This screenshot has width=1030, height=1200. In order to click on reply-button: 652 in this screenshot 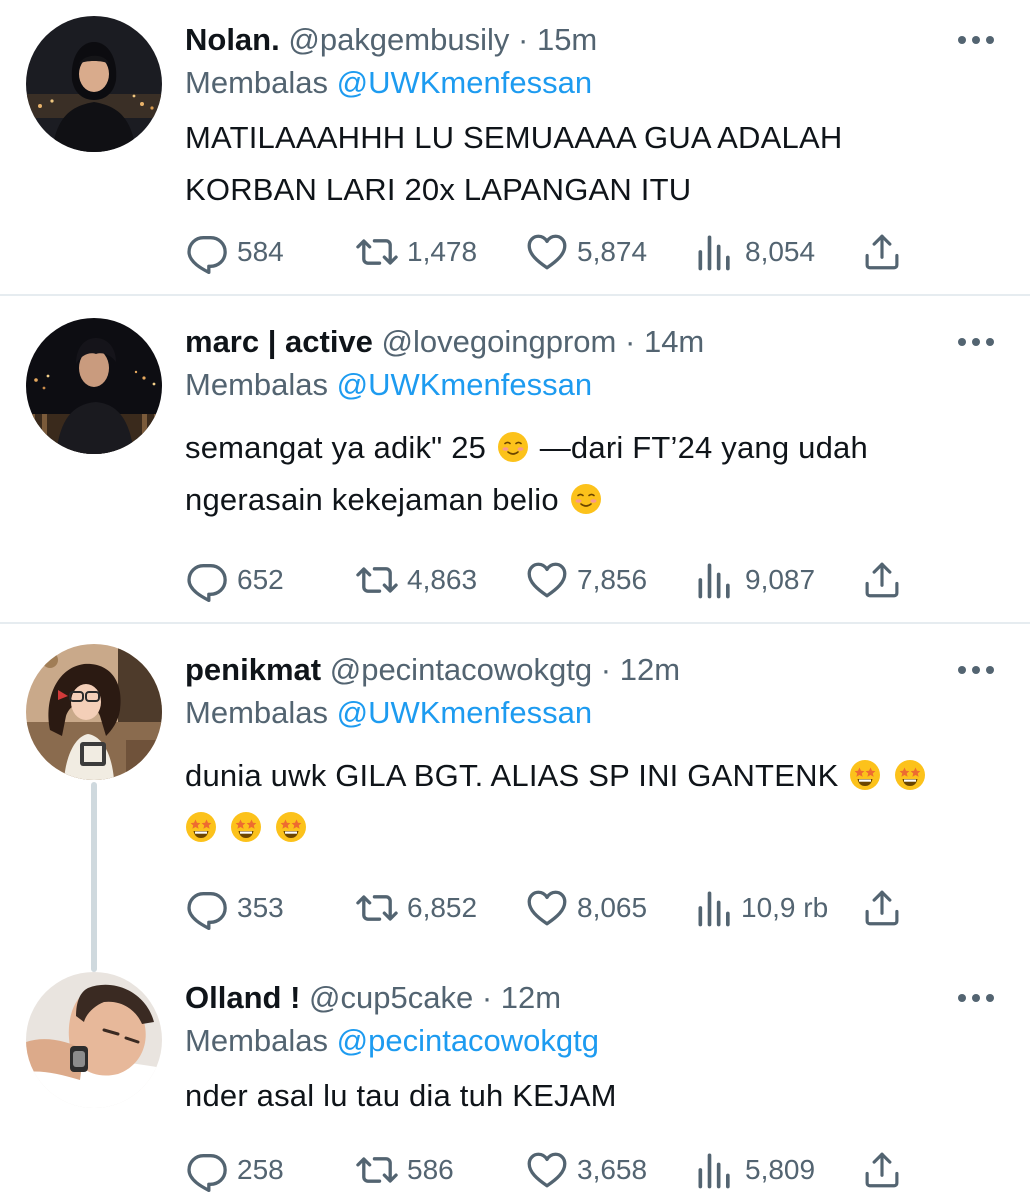, I will do `click(234, 580)`.